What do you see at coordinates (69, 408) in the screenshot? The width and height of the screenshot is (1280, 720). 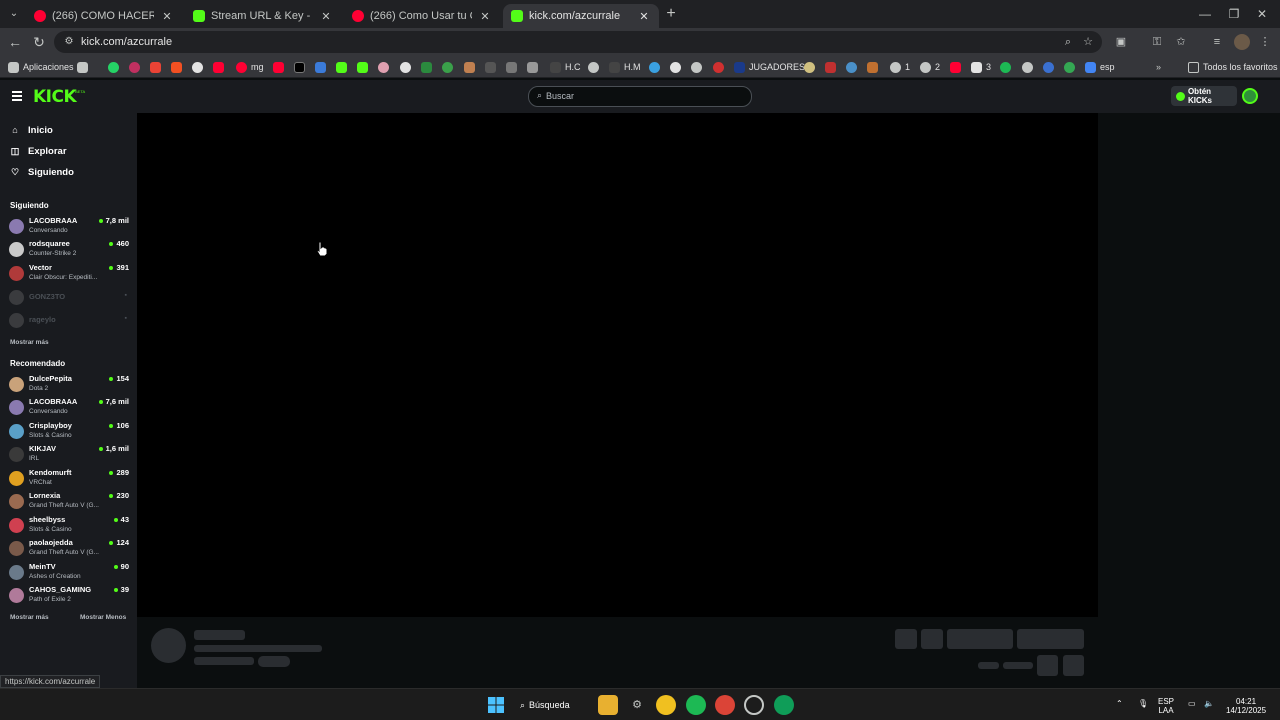 I see `channel-item: LACOBRAAA Conversando 7,6 mil` at bounding box center [69, 408].